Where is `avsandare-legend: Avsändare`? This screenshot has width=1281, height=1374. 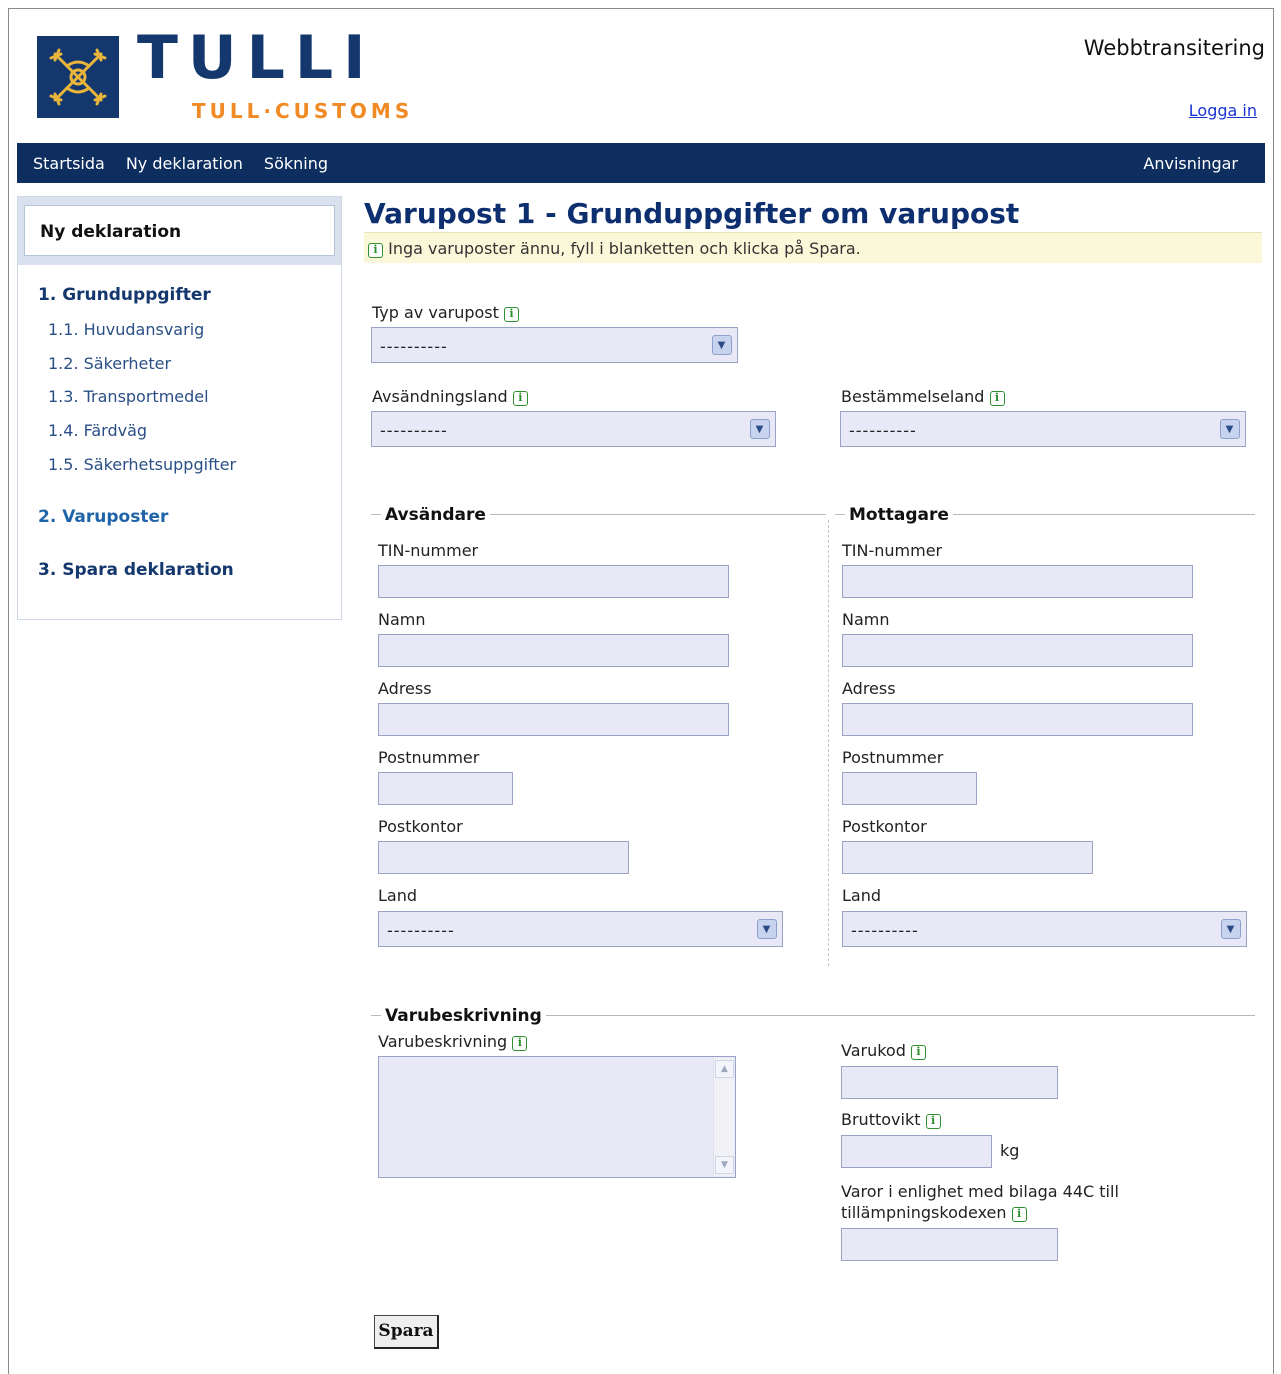
avsandare-legend: Avsändare is located at coordinates (435, 515).